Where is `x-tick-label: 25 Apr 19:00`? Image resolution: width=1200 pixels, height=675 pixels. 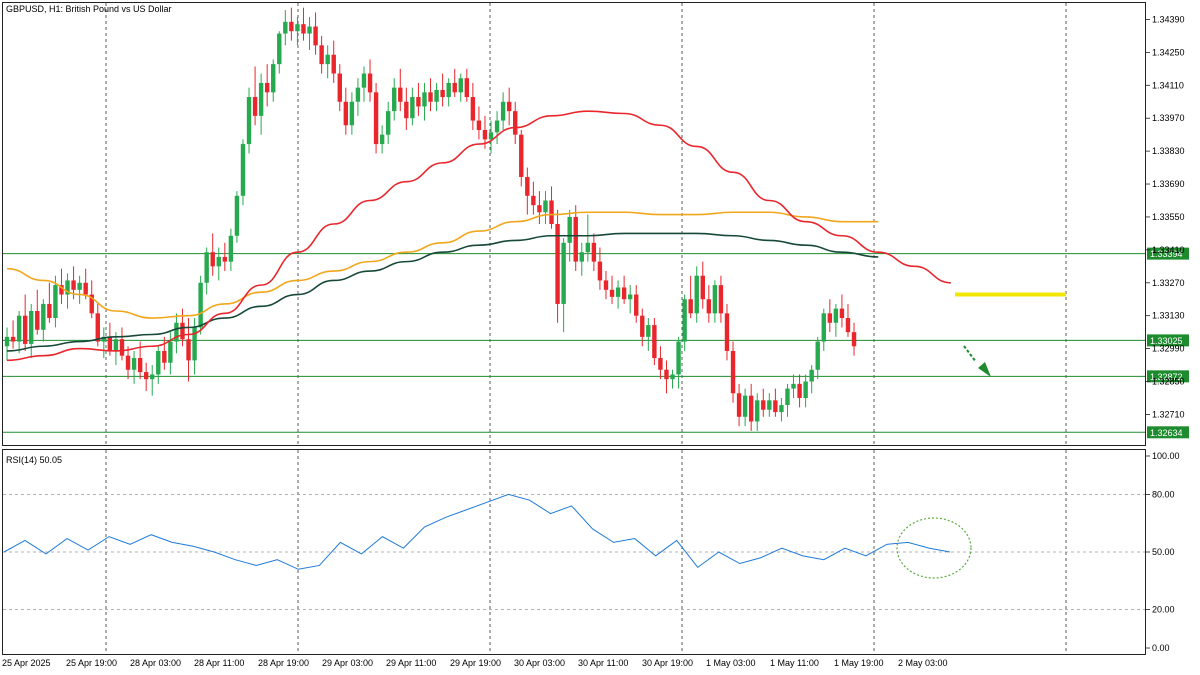 x-tick-label: 25 Apr 19:00 is located at coordinates (91, 663).